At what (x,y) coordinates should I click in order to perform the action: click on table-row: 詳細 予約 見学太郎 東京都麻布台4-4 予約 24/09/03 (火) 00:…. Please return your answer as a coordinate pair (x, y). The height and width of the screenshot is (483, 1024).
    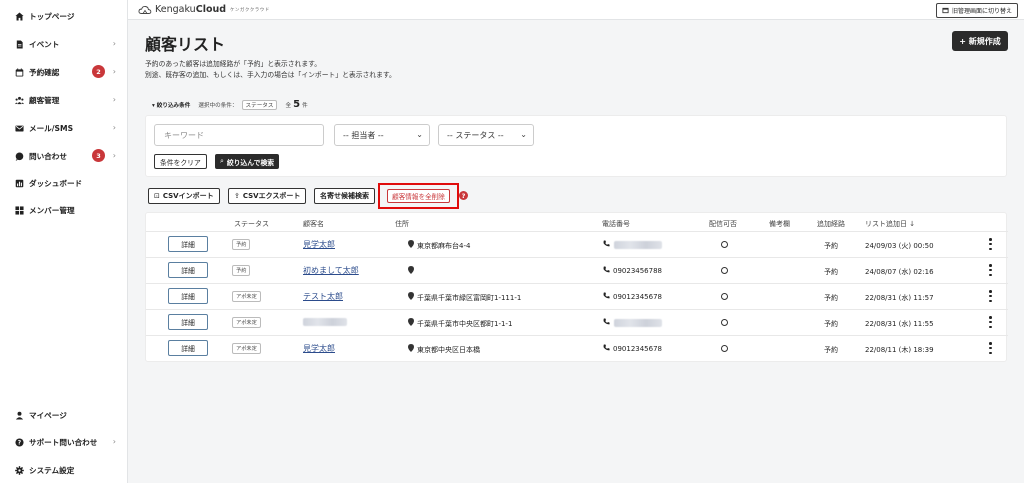
    Looking at the image, I should click on (577, 244).